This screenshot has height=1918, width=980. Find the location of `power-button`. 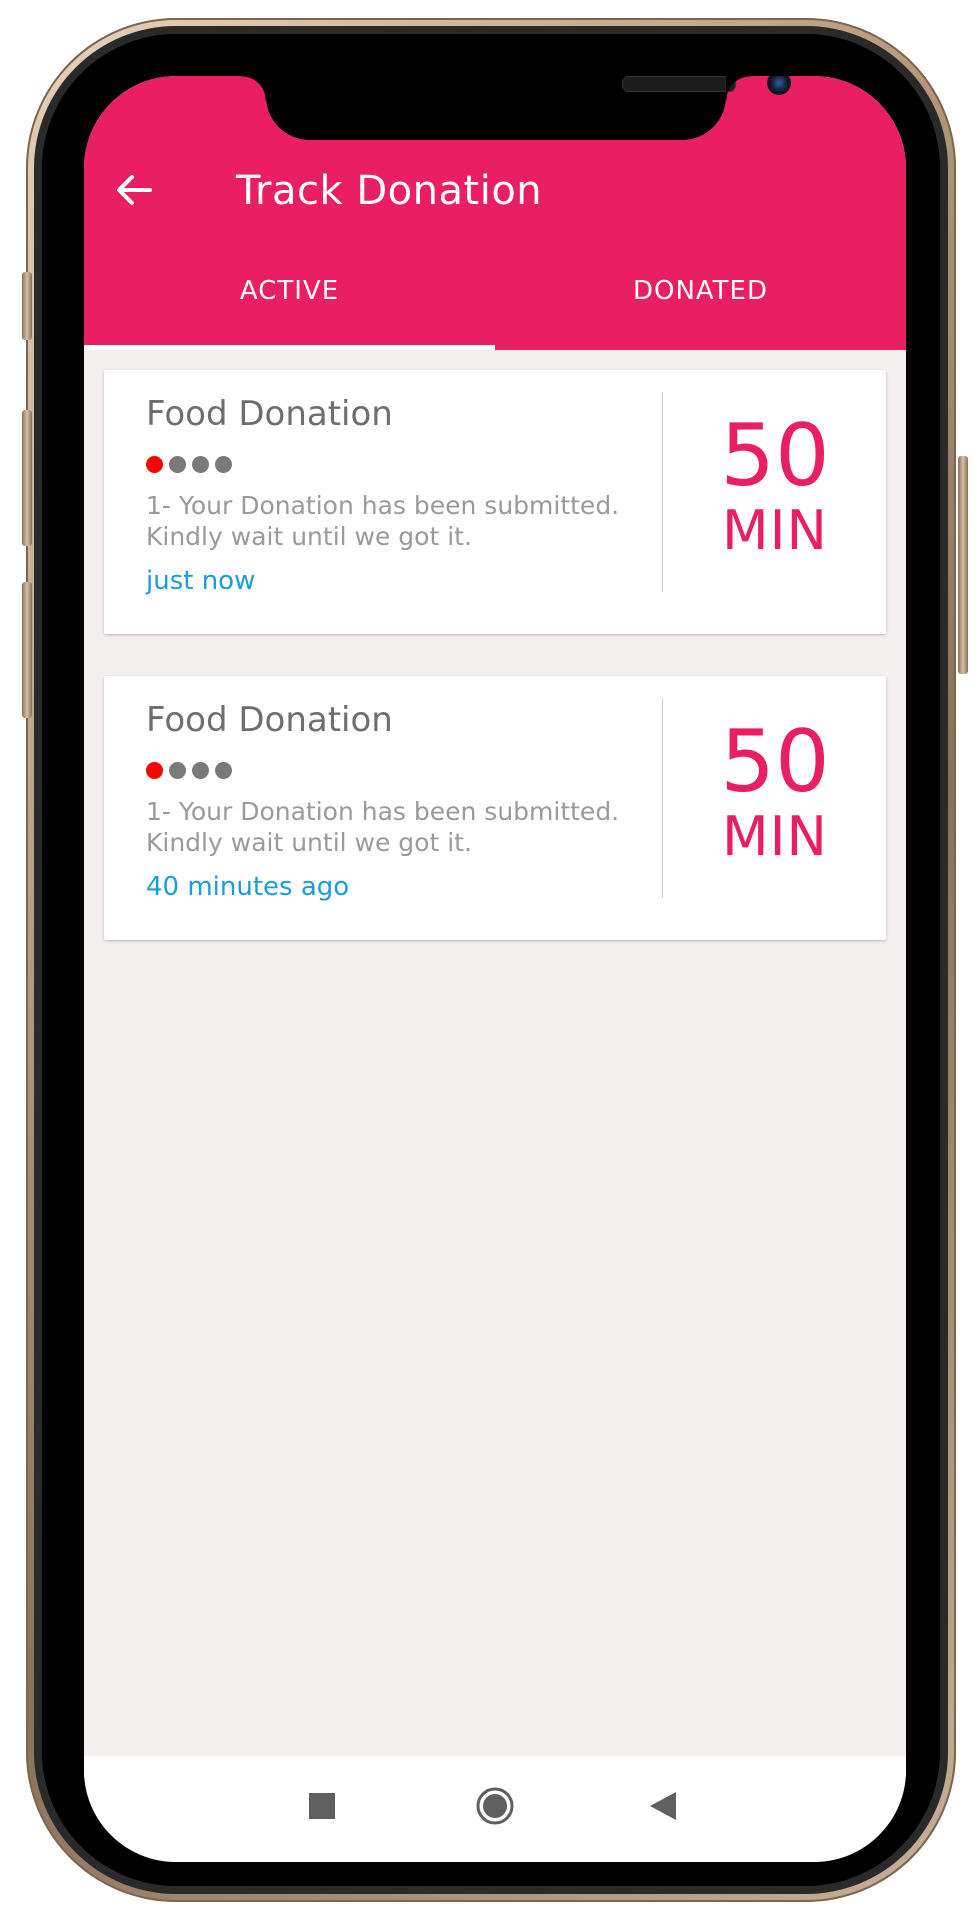

power-button is located at coordinates (963, 565).